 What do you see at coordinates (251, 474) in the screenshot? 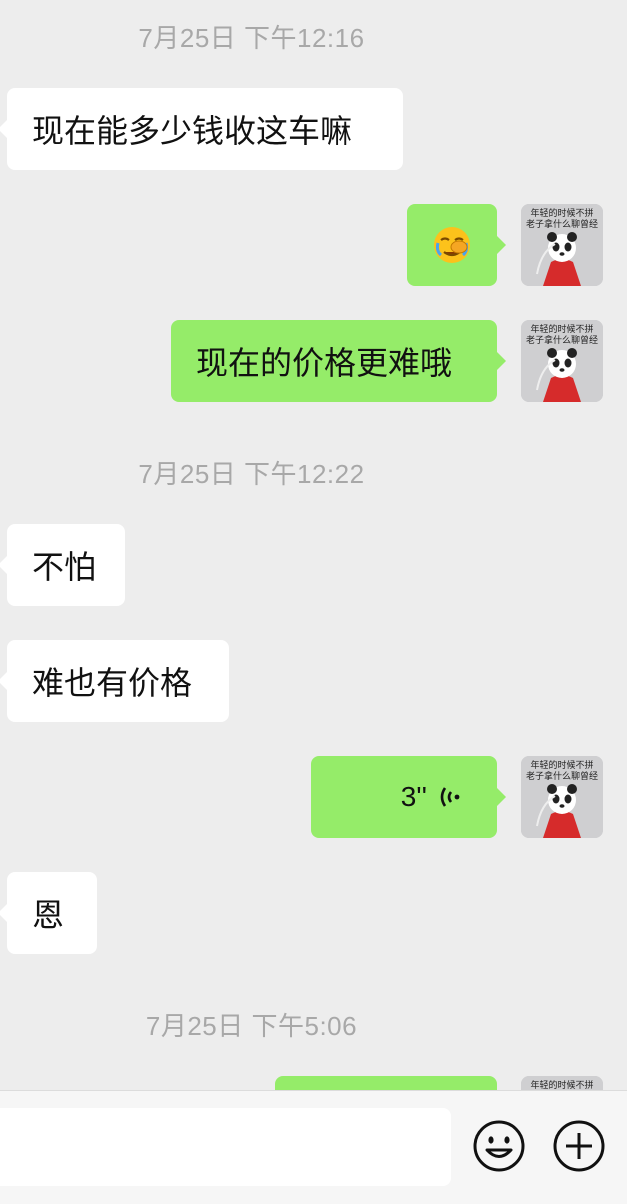
I see `timestamp: 7月25日 下午12:22` at bounding box center [251, 474].